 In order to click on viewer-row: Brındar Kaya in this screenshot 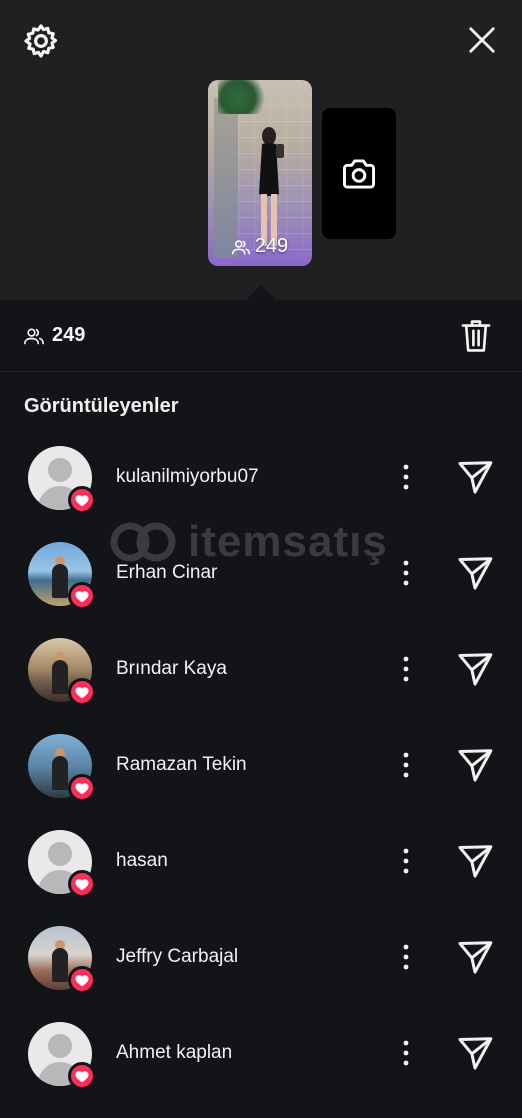, I will do `click(261, 686)`.